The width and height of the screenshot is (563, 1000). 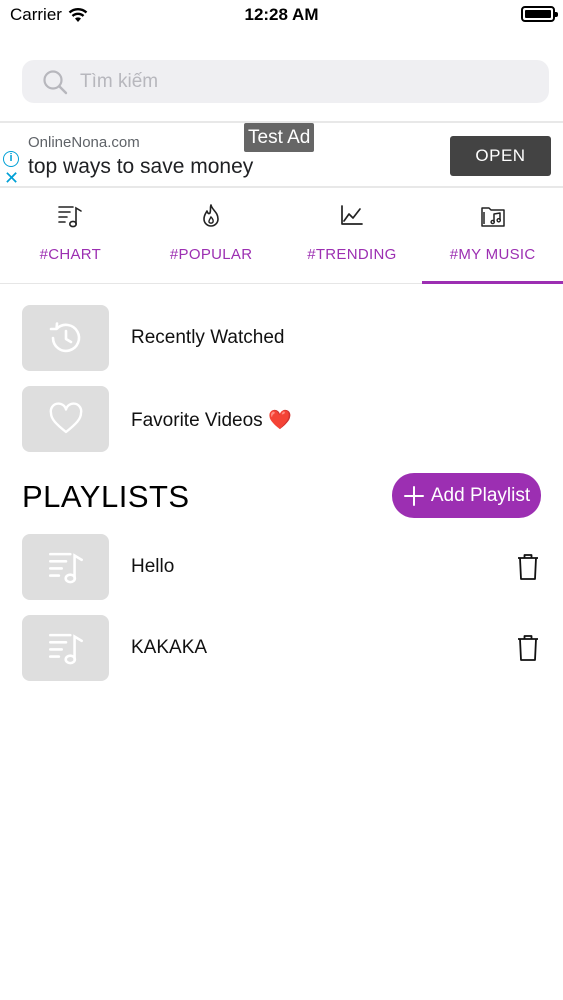 I want to click on category-tabs: #CHART #POPULAR #TRENDING #MY MUSIC, so click(x=281, y=237).